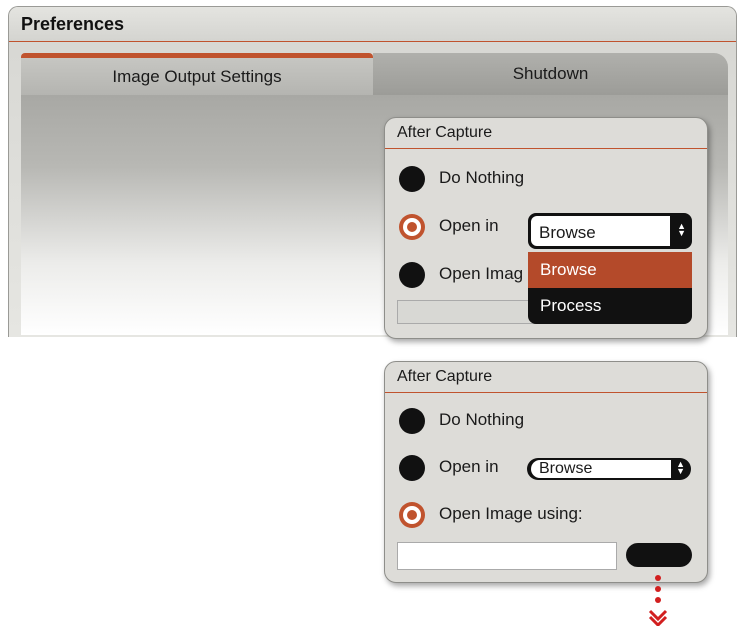  I want to click on window-title-bar: Preferences, so click(372, 24).